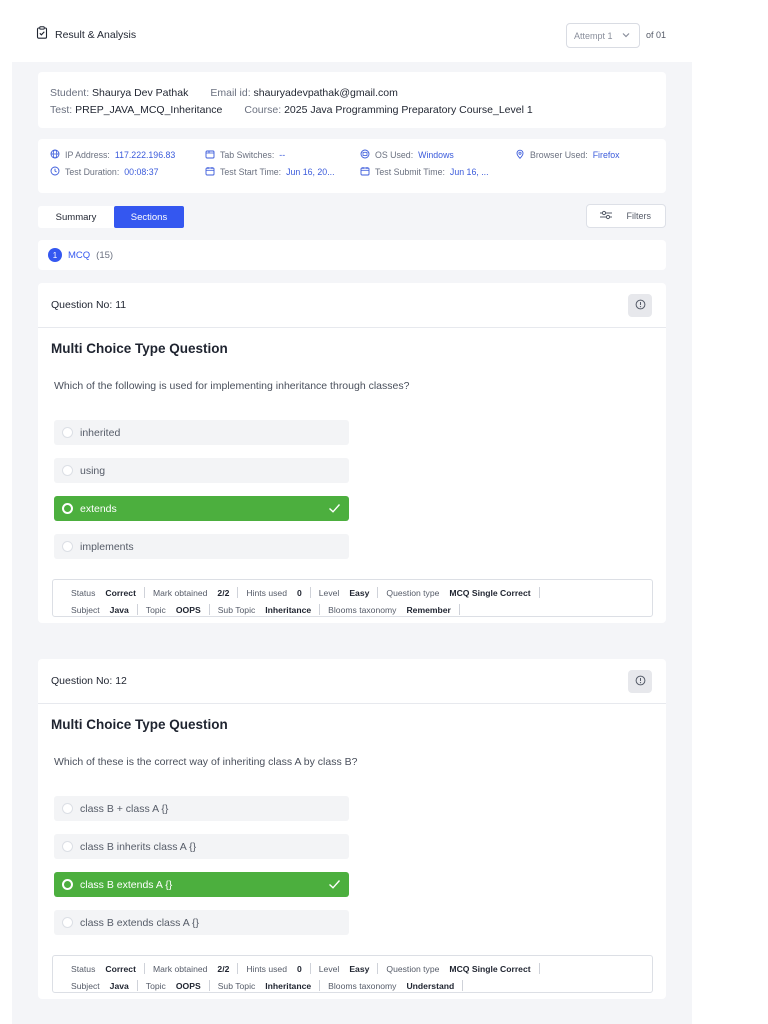 The height and width of the screenshot is (1024, 768). I want to click on filters-label: Filters, so click(639, 216).